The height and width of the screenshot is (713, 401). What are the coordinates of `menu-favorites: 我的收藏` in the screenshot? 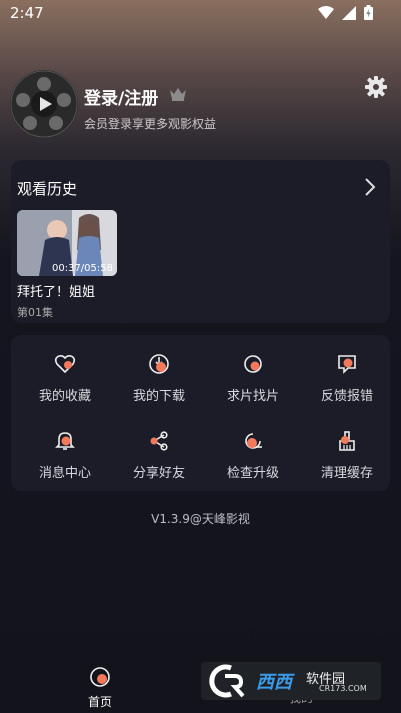 It's located at (65, 381).